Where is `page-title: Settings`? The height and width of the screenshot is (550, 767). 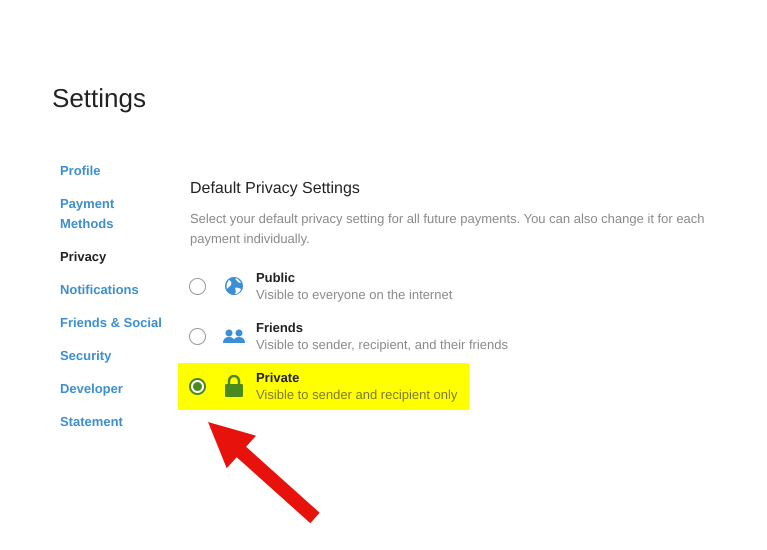
page-title: Settings is located at coordinates (99, 98).